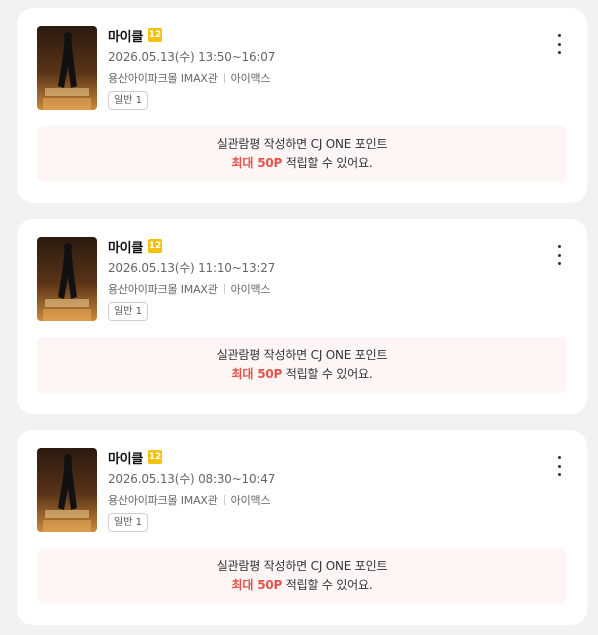 The image size is (598, 635). What do you see at coordinates (192, 479) in the screenshot?
I see `show-datetime: 2026.05.13(수) 08:30~10:47` at bounding box center [192, 479].